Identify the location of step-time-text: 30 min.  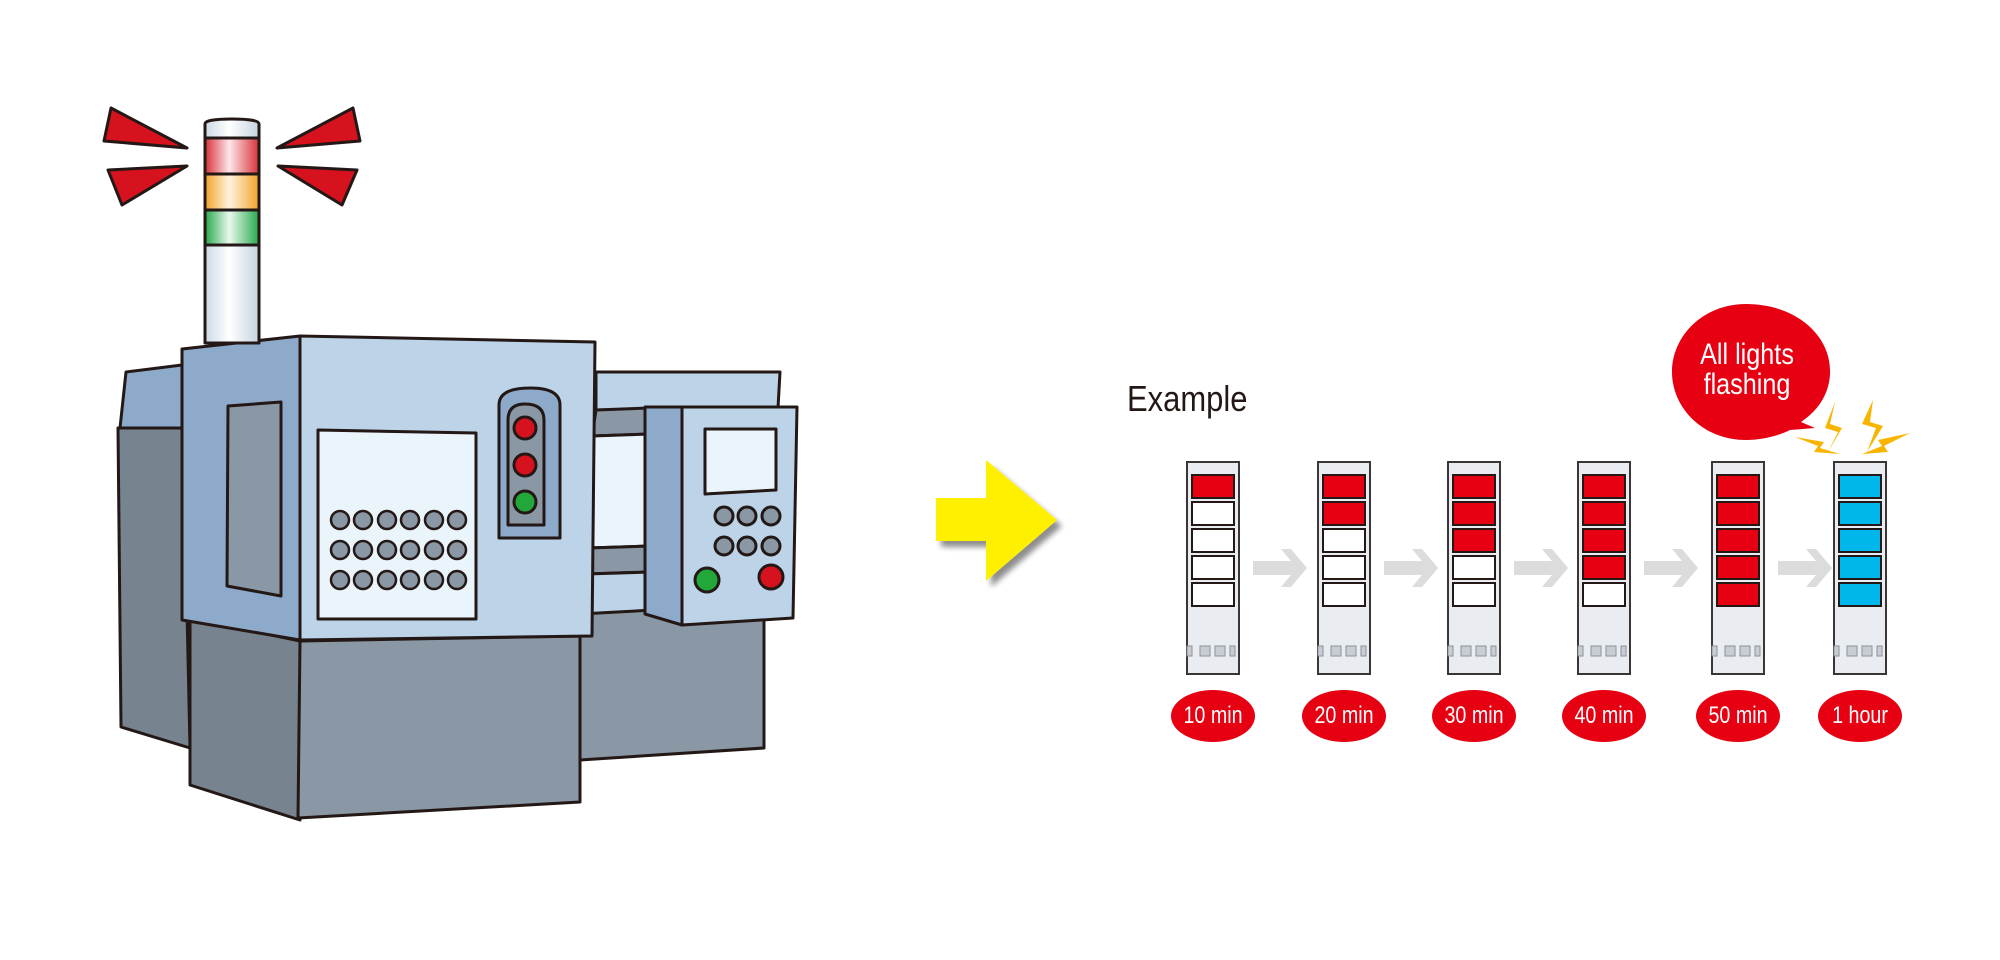
(1474, 715).